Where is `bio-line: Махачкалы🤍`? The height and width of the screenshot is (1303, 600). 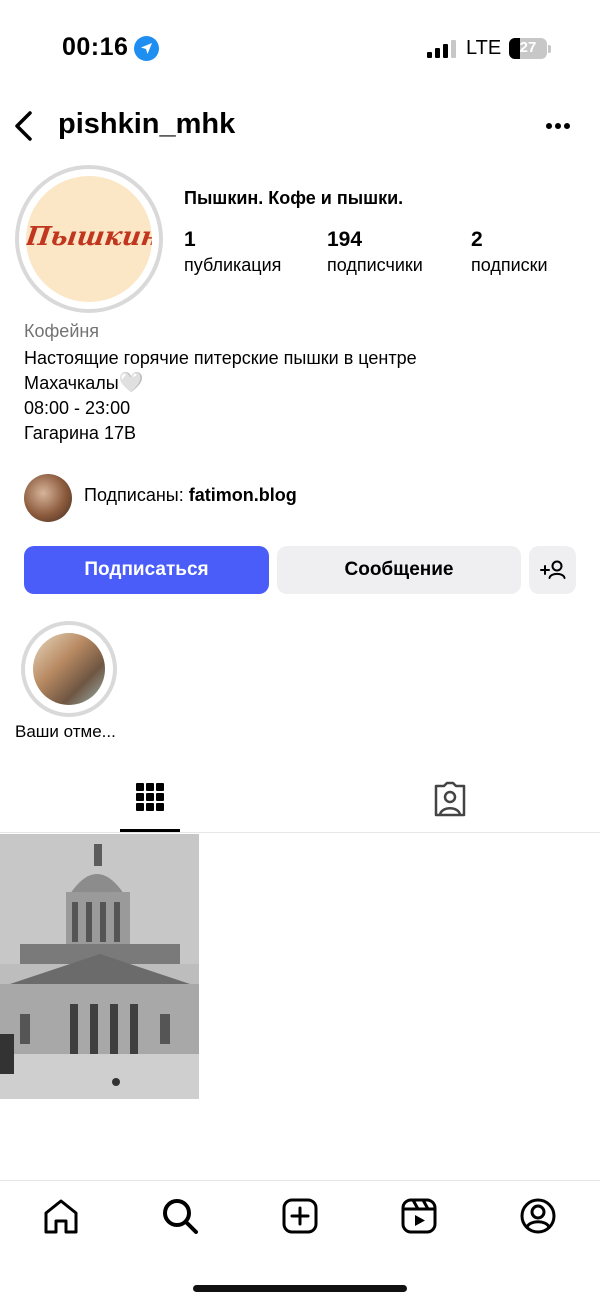 bio-line: Махачкалы🤍 is located at coordinates (220, 383).